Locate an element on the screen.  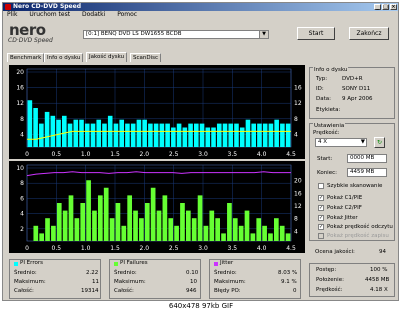
pi-errors-total-value: 19314 is located at coordinates (90, 291).